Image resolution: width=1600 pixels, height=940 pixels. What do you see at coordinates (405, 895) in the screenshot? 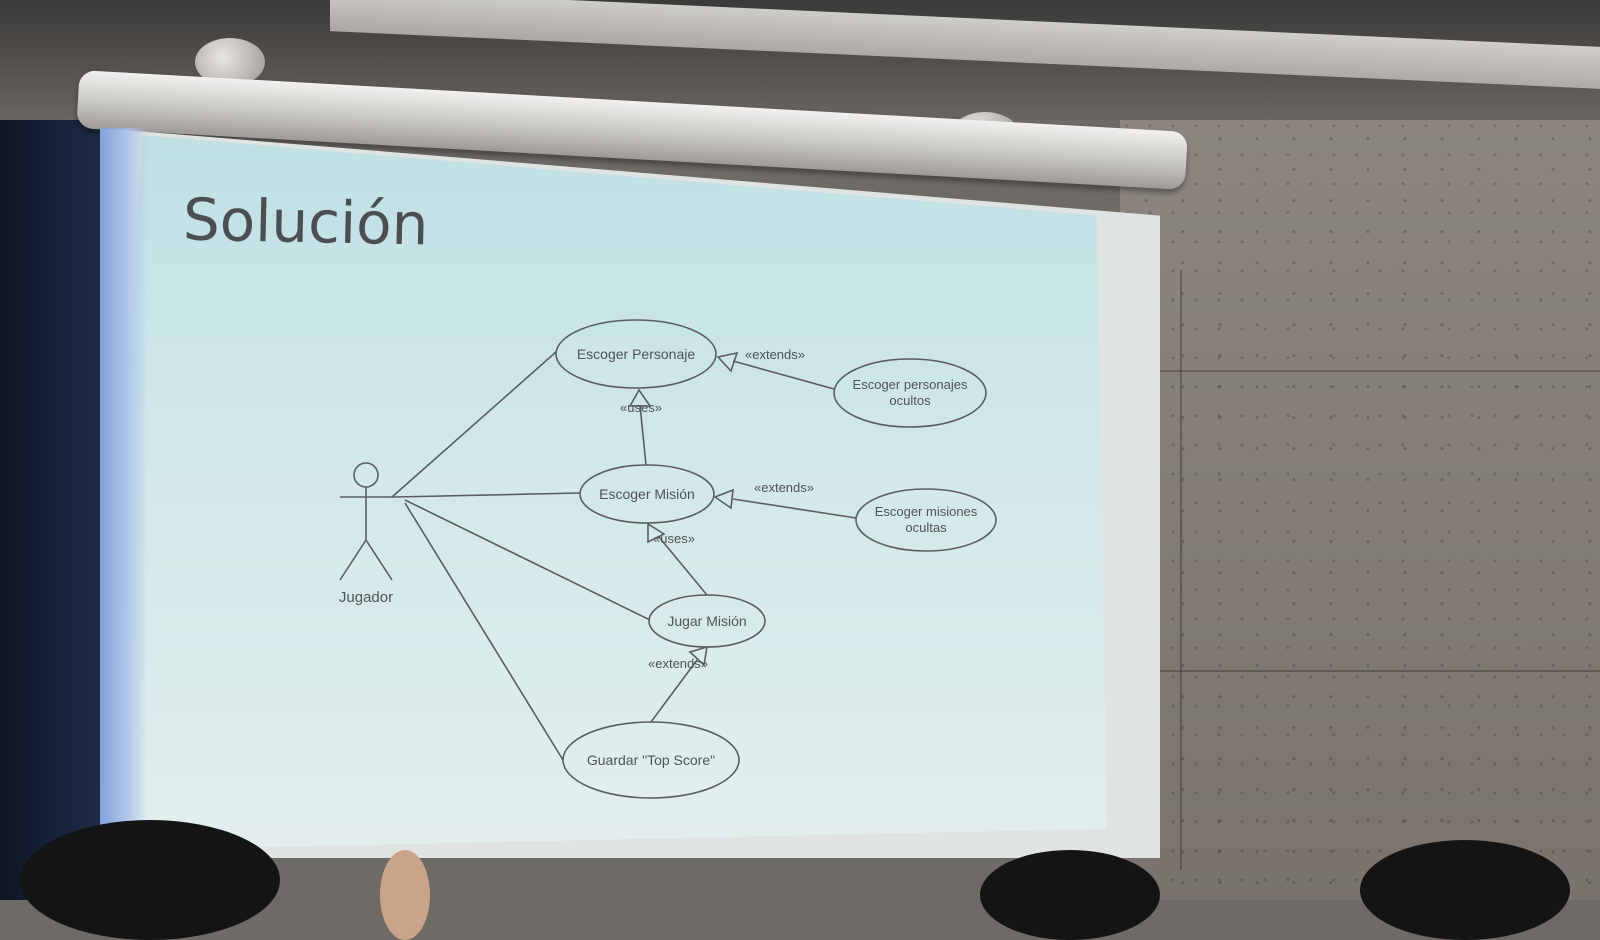
I see `audience-hand` at bounding box center [405, 895].